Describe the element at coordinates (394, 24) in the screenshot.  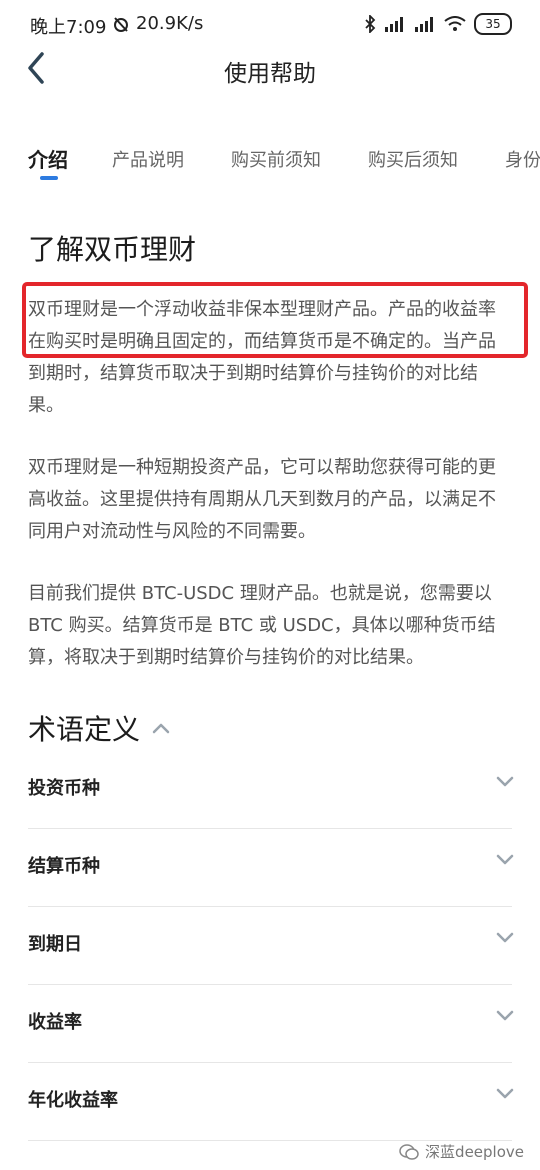
I see `signal-icon` at that location.